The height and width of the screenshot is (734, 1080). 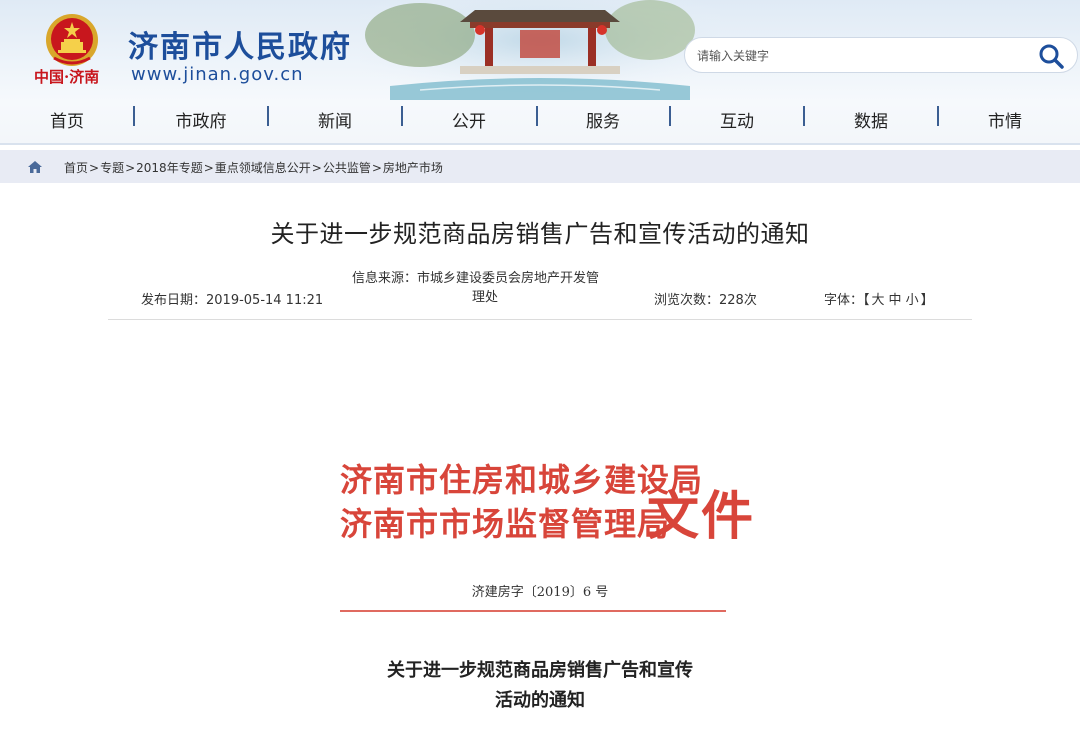 What do you see at coordinates (67, 77) in the screenshot?
I see `emblem-label: 中国·济南` at bounding box center [67, 77].